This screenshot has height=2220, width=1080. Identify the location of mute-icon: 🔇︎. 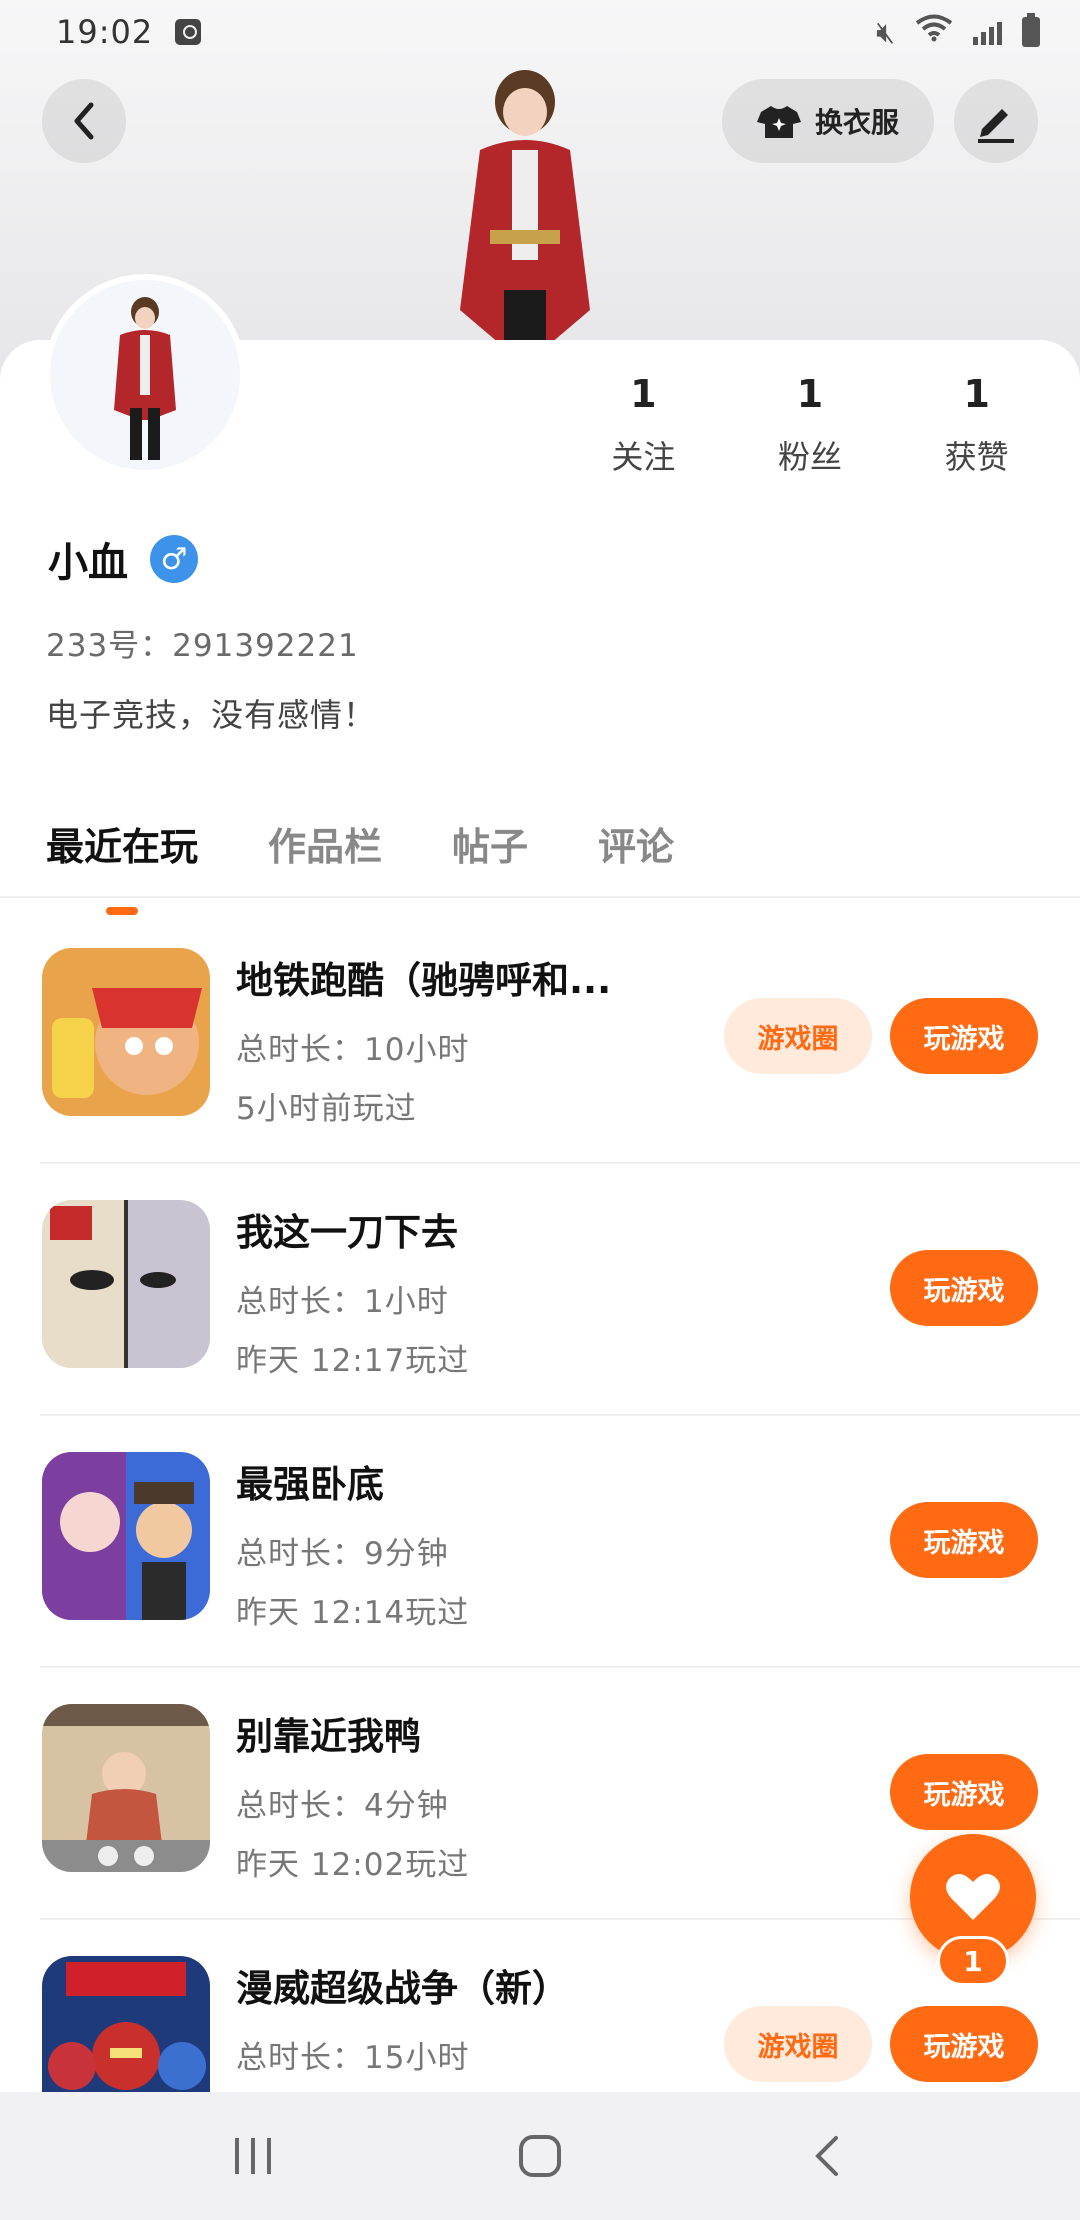
(885, 32).